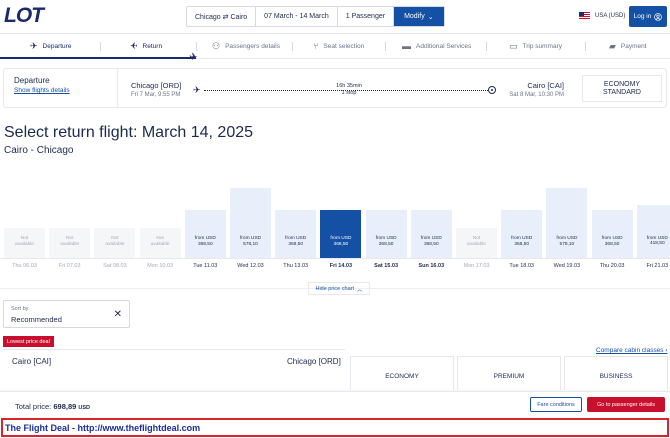 This screenshot has width=670, height=438. I want to click on chart-day-label: Mon 10.03, so click(160, 266).